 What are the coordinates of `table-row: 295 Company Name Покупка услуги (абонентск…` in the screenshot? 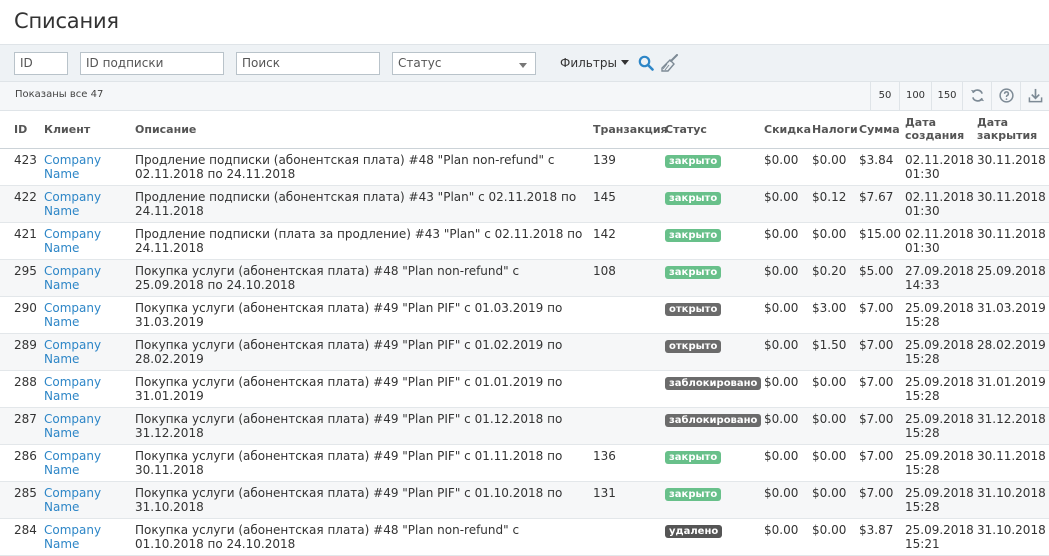 It's located at (524, 278).